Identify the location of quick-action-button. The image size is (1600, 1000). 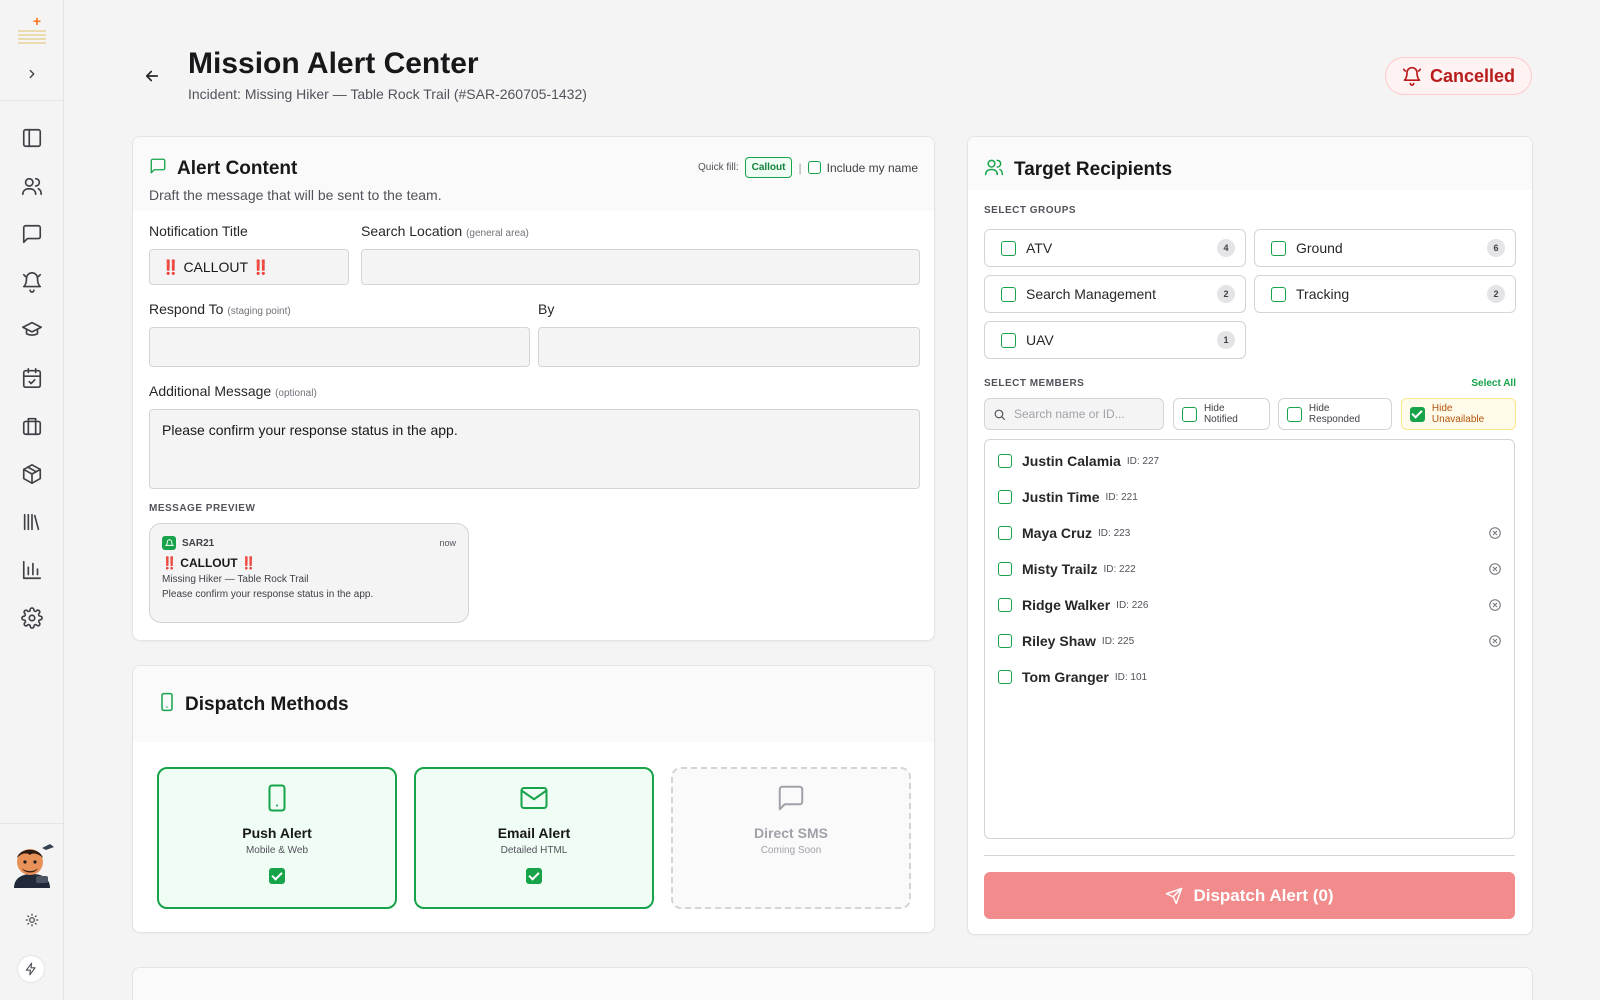
(31, 969).